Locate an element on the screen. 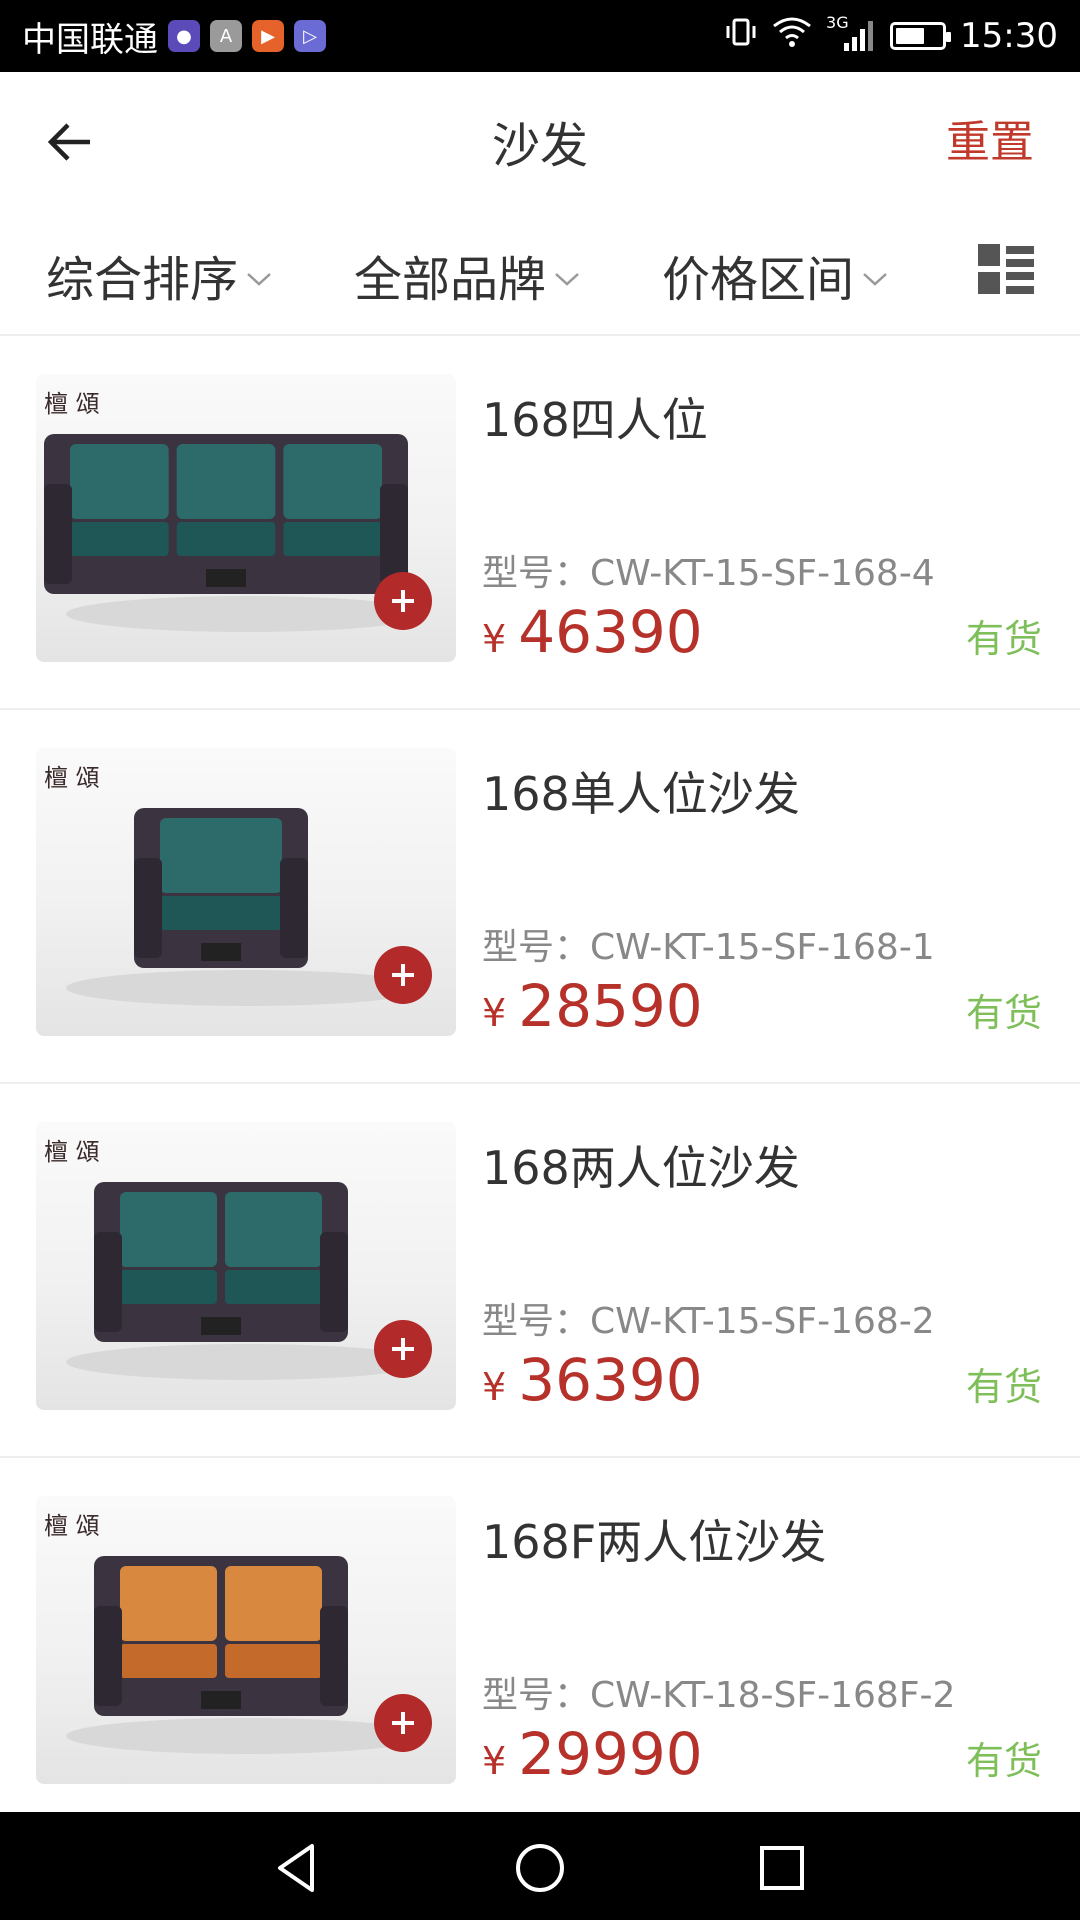 This screenshot has height=1920, width=1080. reset-button: 重置 is located at coordinates (990, 138).